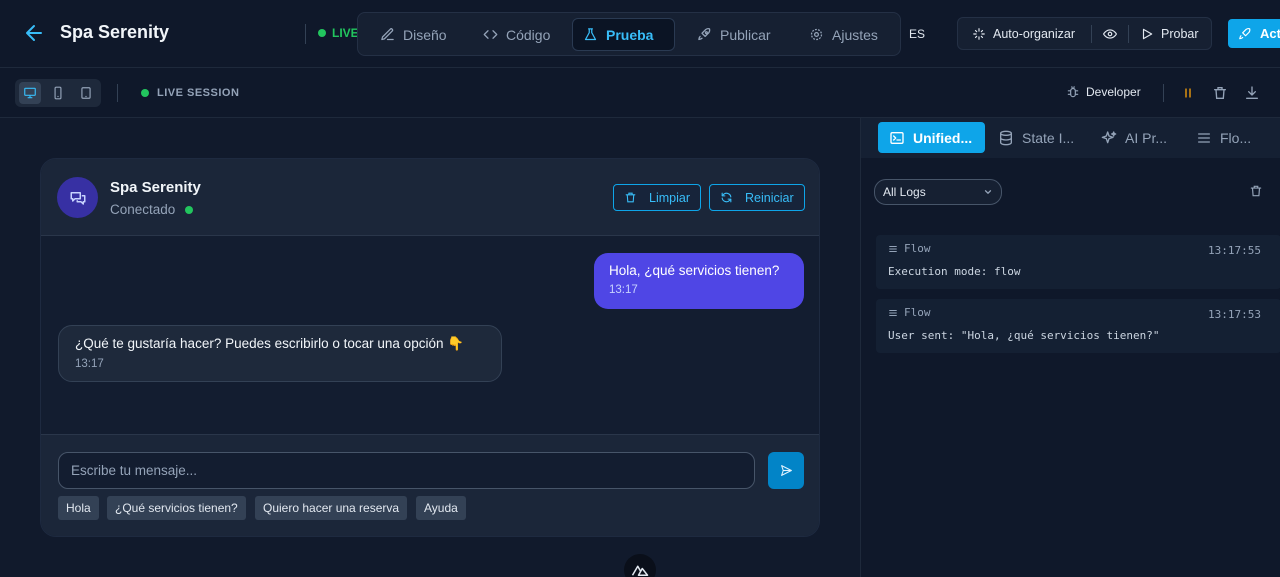  I want to click on send-icon, so click(786, 470).